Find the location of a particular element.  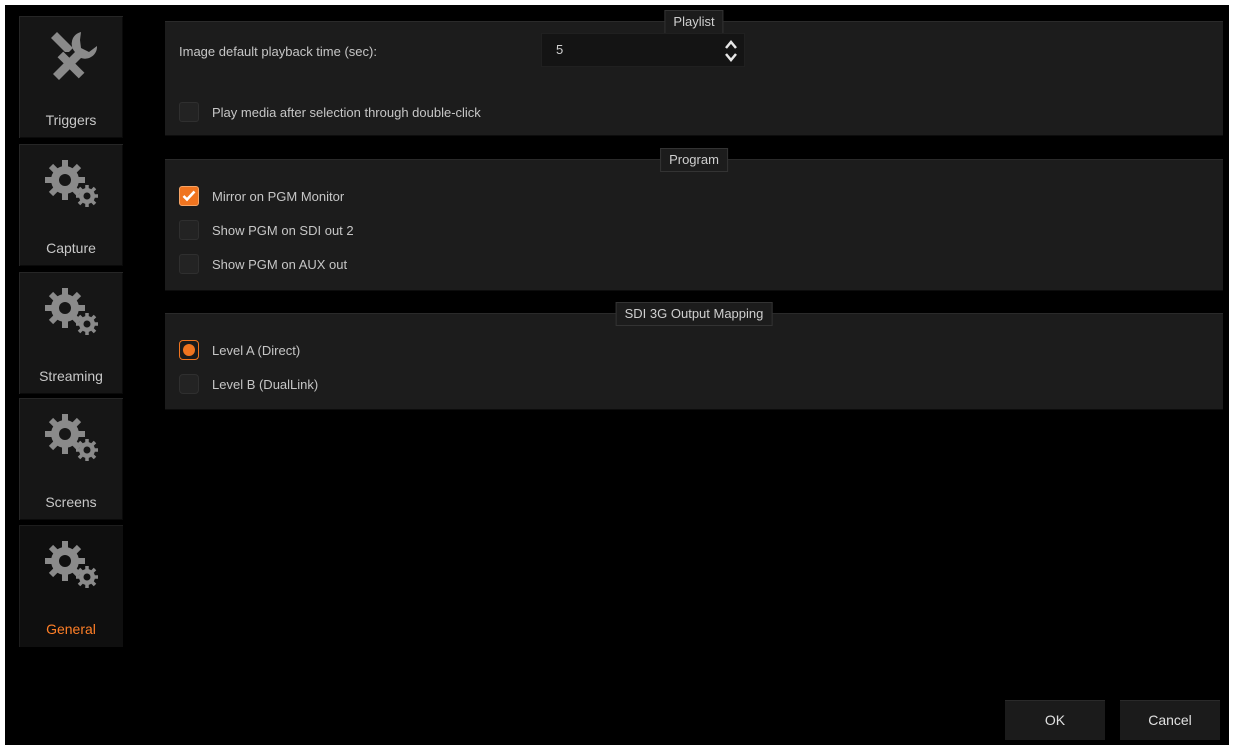

level-a-label: Level A (Direct) is located at coordinates (256, 350).